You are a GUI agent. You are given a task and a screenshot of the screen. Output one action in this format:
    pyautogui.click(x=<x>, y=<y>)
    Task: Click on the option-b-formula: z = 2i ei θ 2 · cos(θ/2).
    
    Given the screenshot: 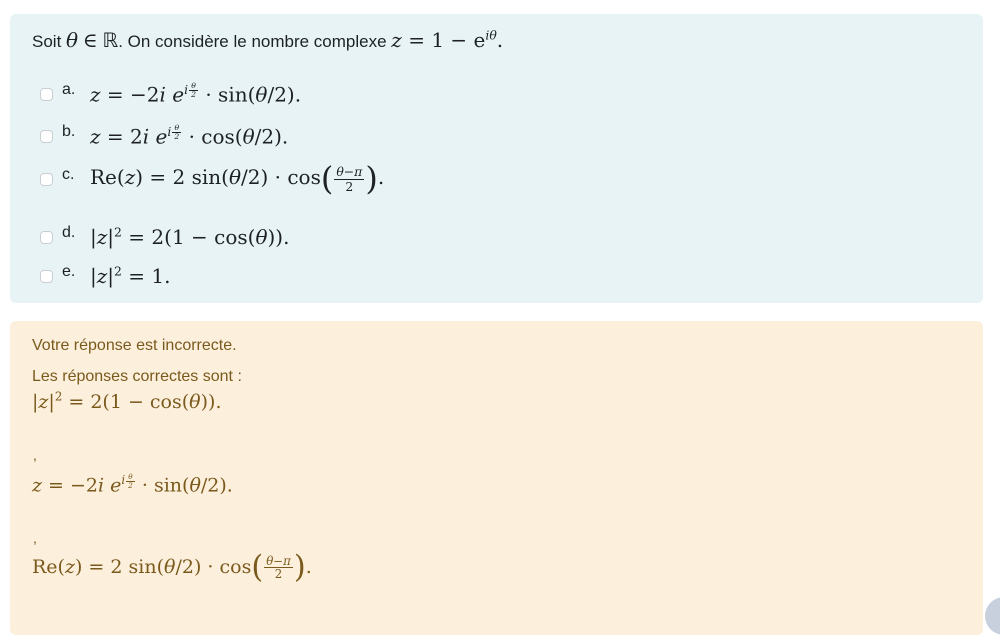 What is the action you would take?
    pyautogui.click(x=189, y=135)
    